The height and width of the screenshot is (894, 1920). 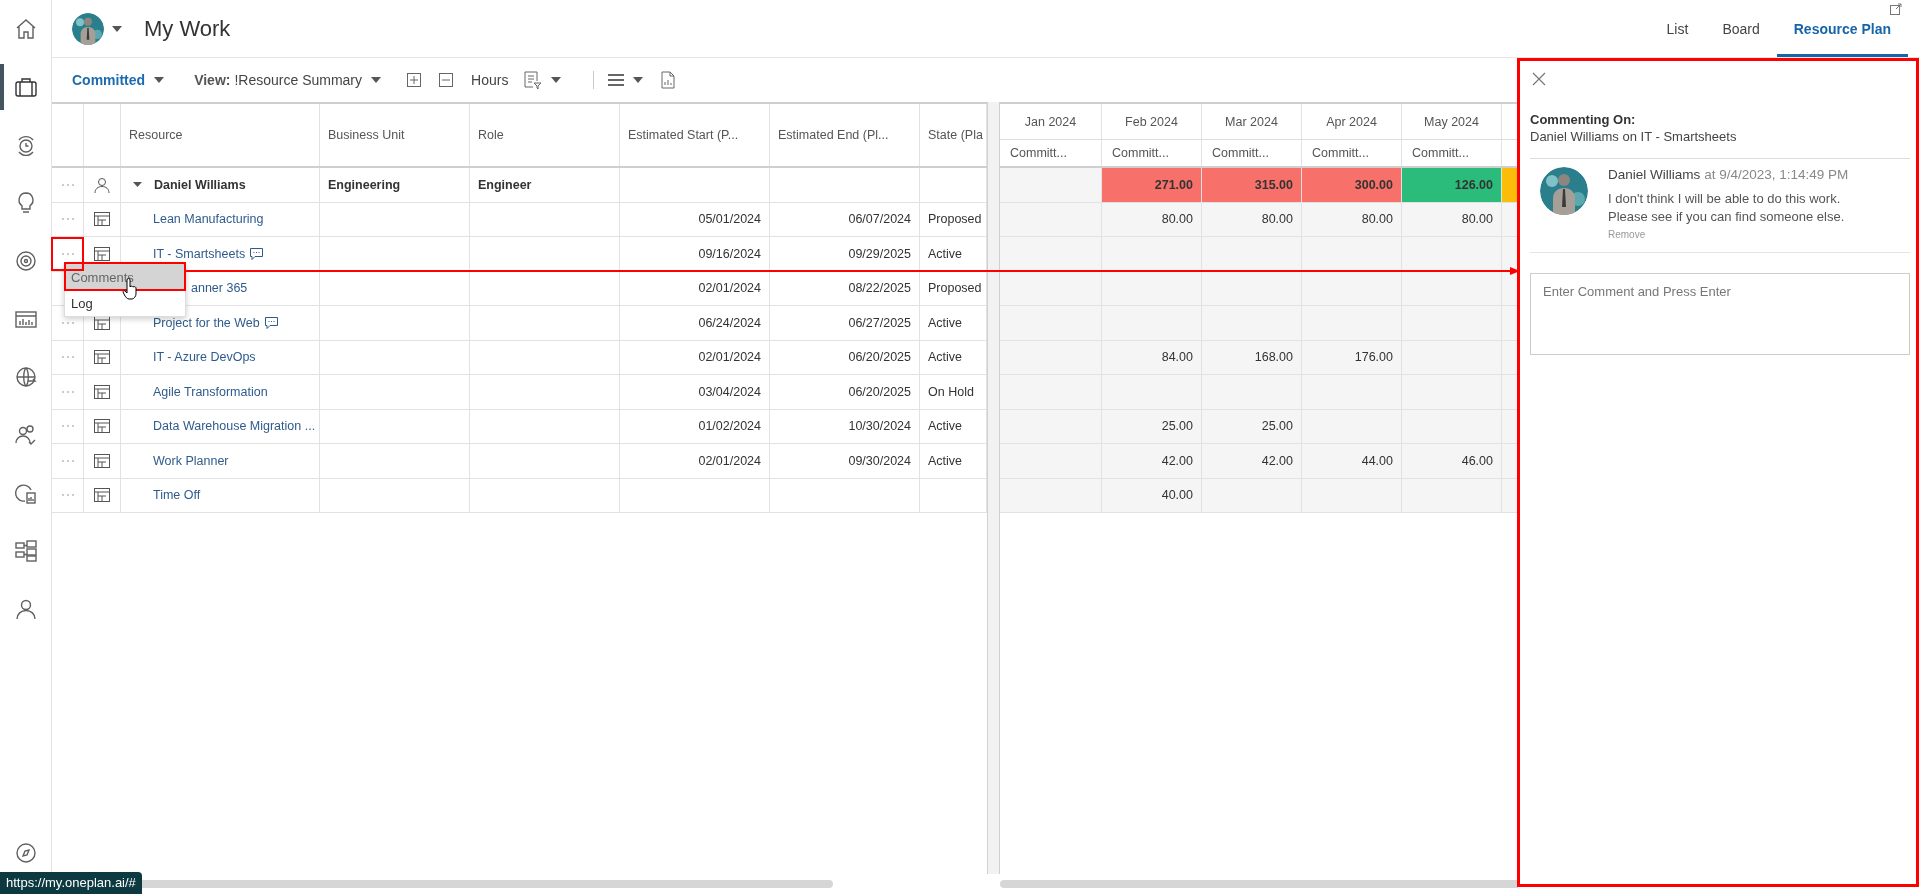 What do you see at coordinates (208, 219) in the screenshot?
I see `project-link: Lean Manufacturing` at bounding box center [208, 219].